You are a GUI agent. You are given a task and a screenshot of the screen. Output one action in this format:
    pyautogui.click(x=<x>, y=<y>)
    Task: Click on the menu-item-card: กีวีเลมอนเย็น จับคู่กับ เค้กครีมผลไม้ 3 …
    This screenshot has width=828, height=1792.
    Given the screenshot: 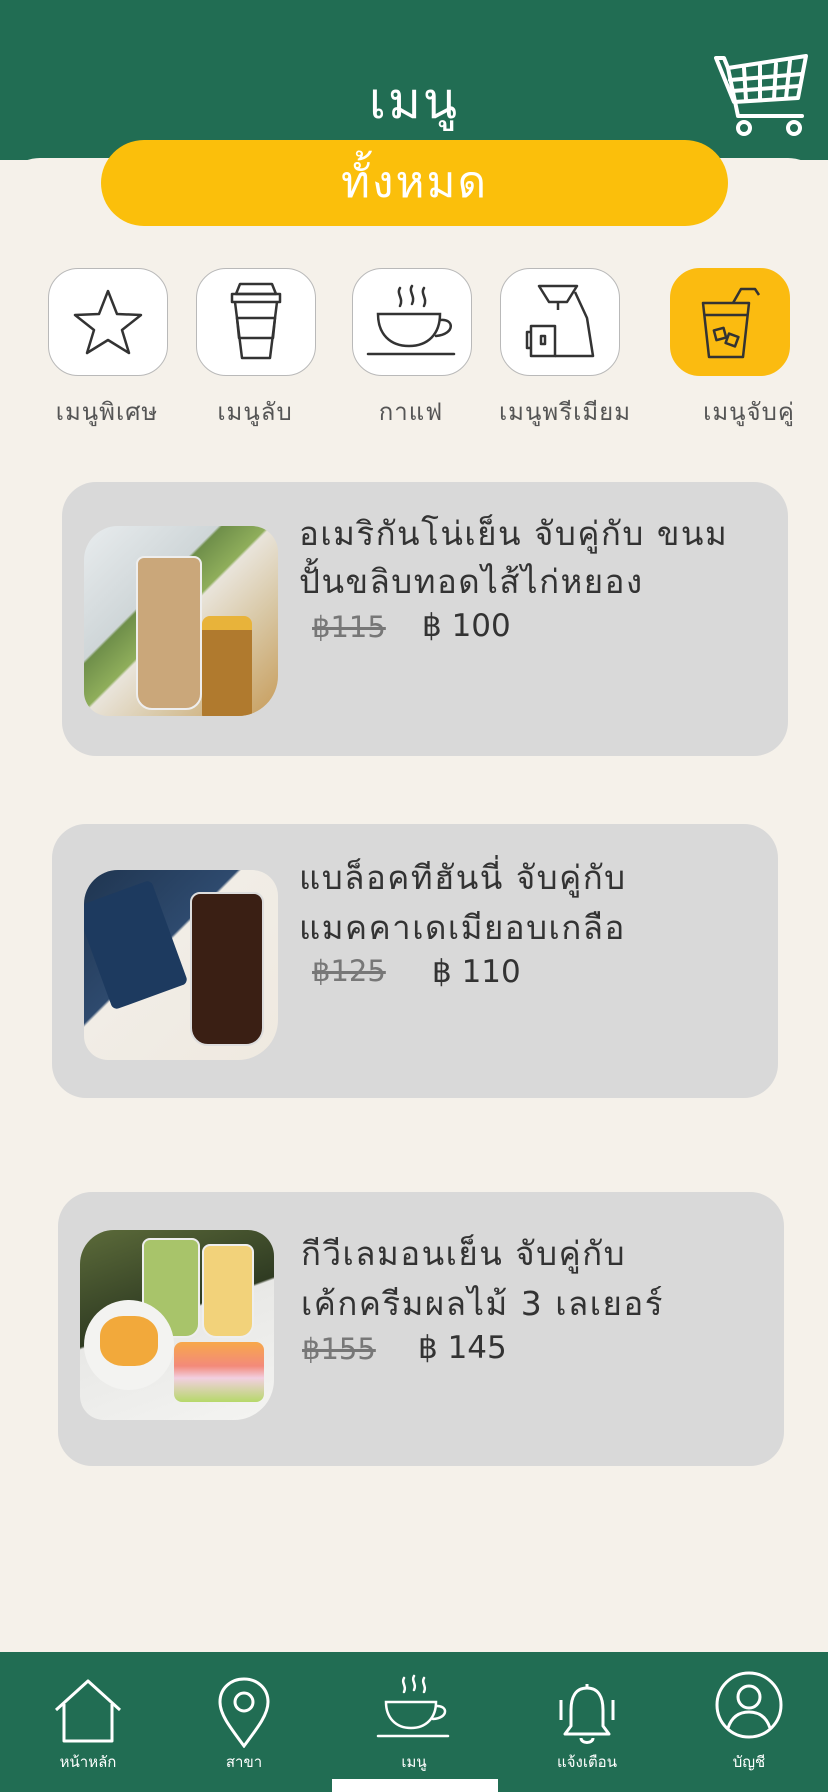 What is the action you would take?
    pyautogui.click(x=421, y=1329)
    